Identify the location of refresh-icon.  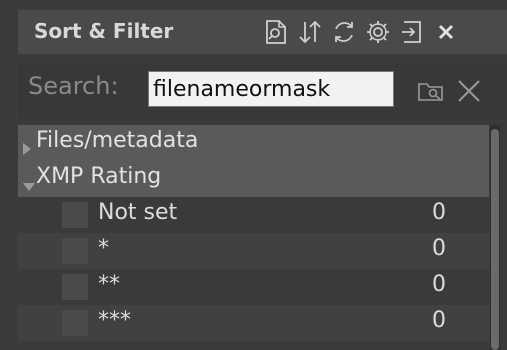
(344, 32).